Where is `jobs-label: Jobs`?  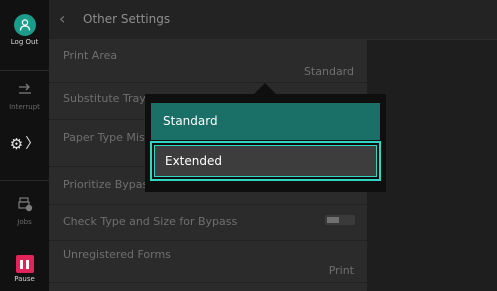 jobs-label: Jobs is located at coordinates (24, 222).